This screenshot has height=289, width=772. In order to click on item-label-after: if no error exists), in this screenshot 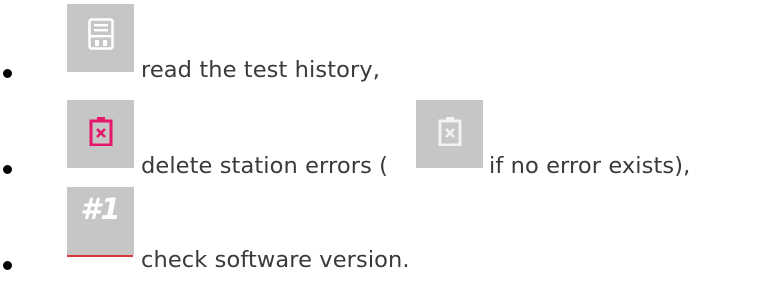, I will do `click(590, 166)`.